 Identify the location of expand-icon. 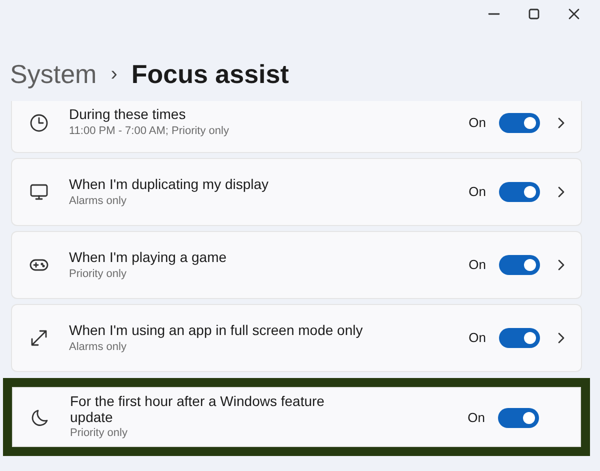
(39, 338).